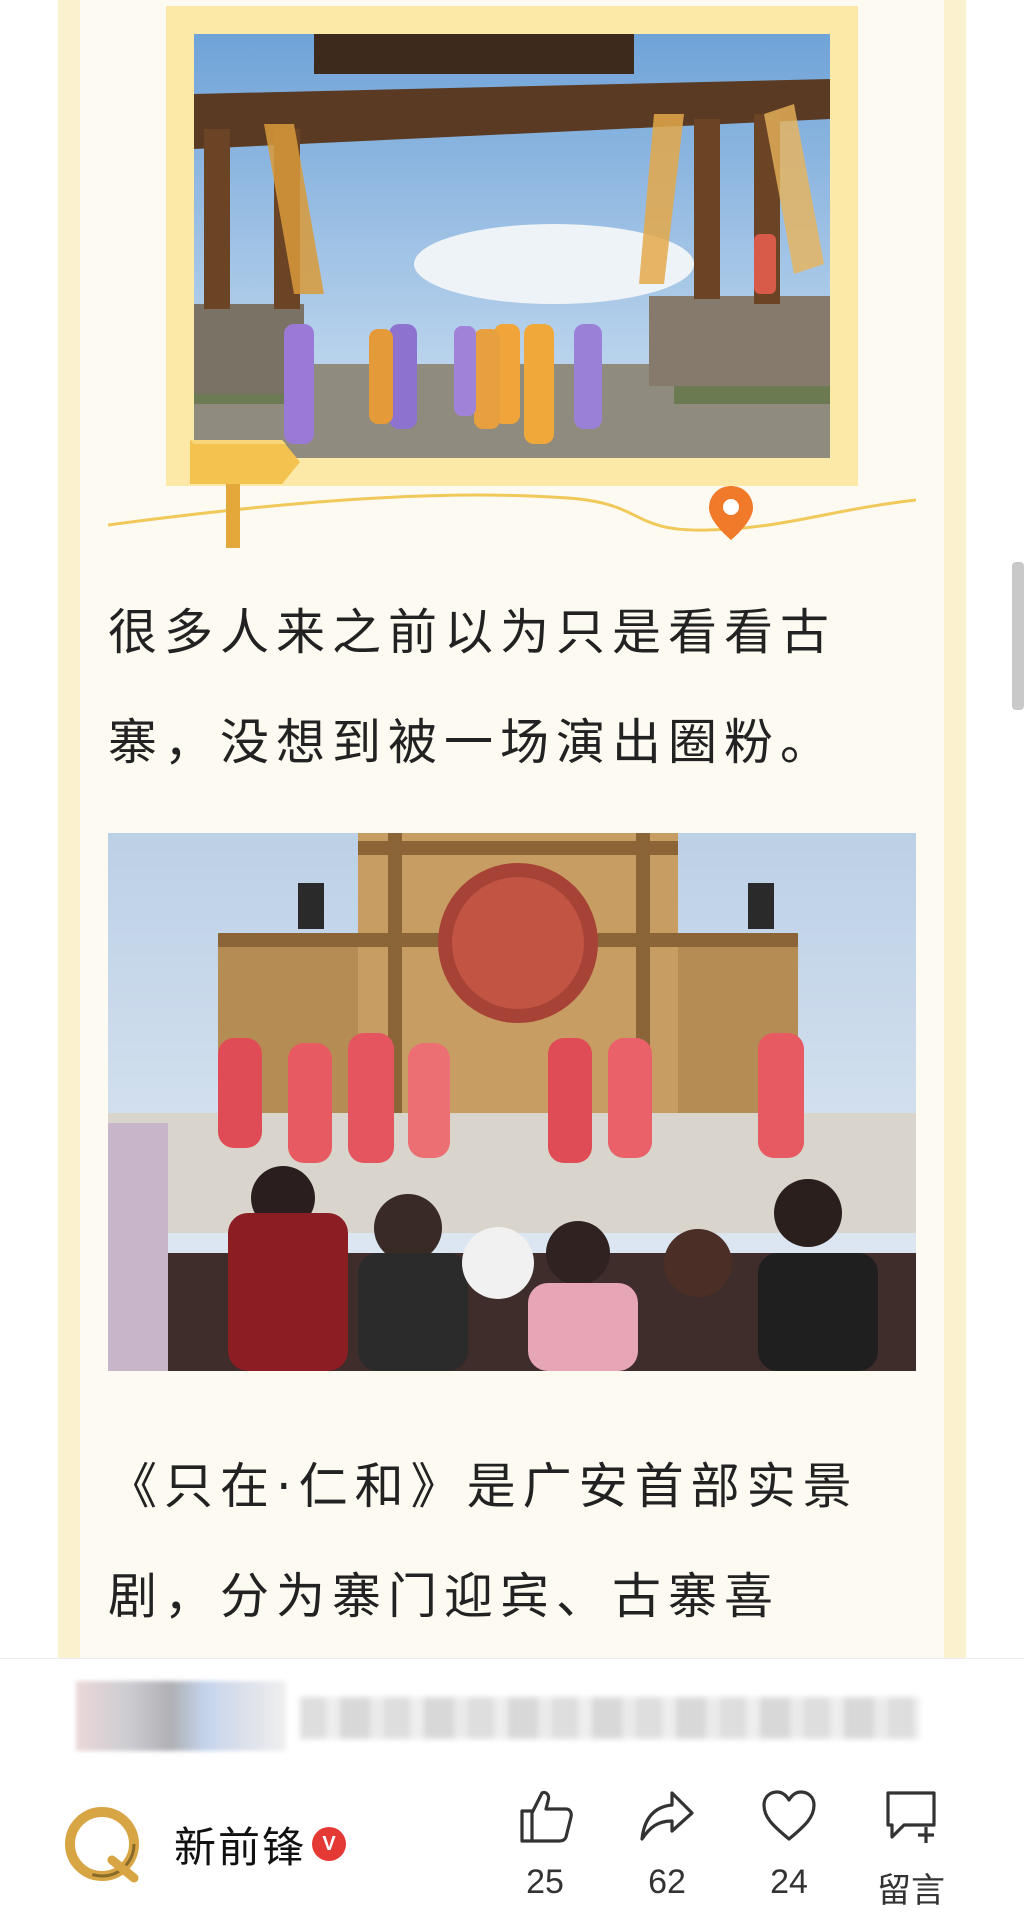 Image resolution: width=1024 pixels, height=1932 pixels. Describe the element at coordinates (667, 1816) in the screenshot. I see `share-icon` at that location.